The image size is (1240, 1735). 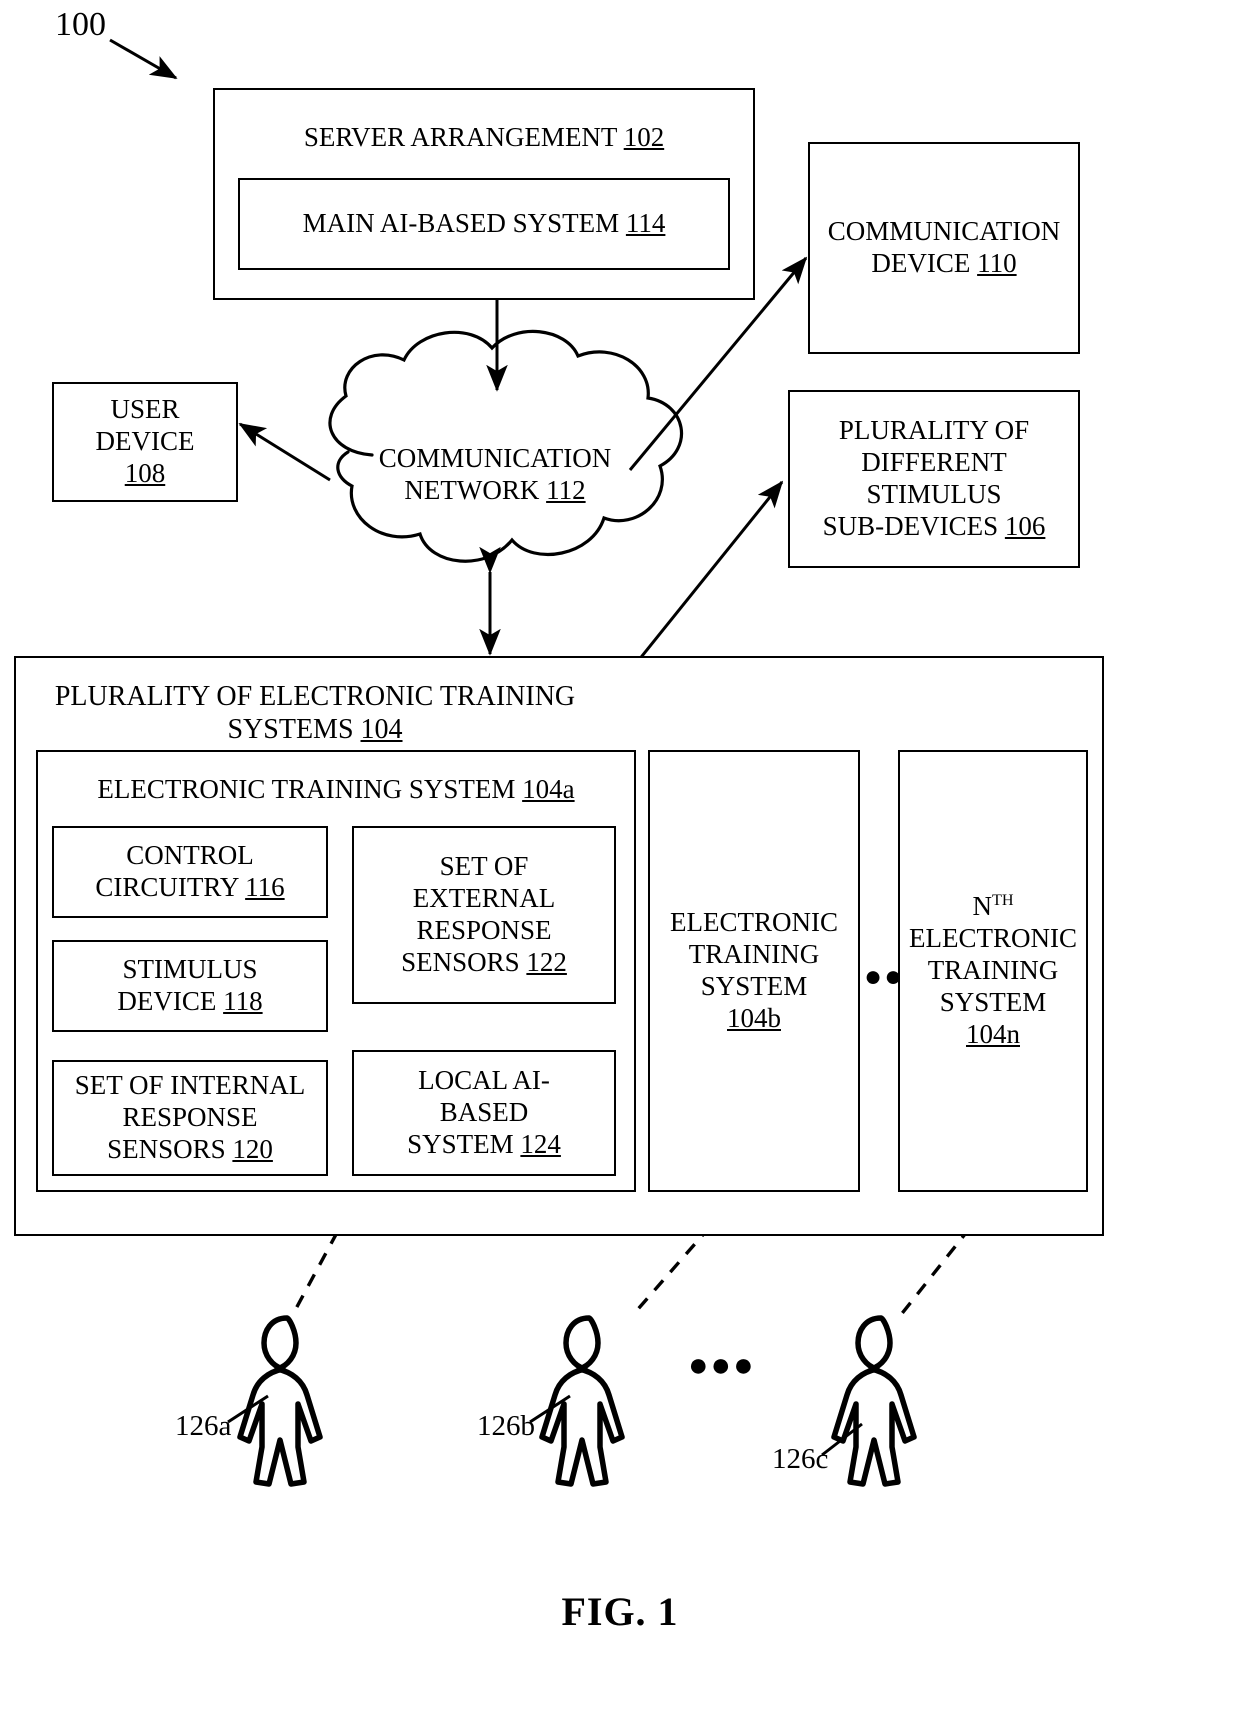 What do you see at coordinates (460, 1143) in the screenshot?
I see `local-ai-based-system-line3: SYSTEM` at bounding box center [460, 1143].